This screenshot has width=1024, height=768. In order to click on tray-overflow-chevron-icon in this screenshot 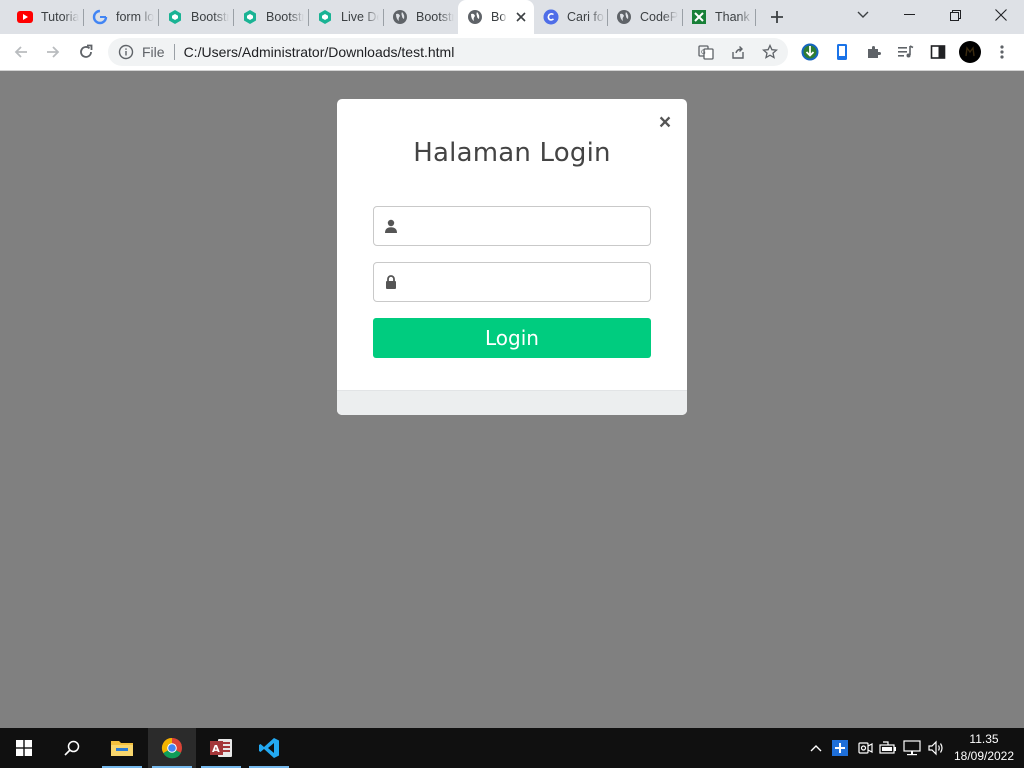, I will do `click(816, 748)`.